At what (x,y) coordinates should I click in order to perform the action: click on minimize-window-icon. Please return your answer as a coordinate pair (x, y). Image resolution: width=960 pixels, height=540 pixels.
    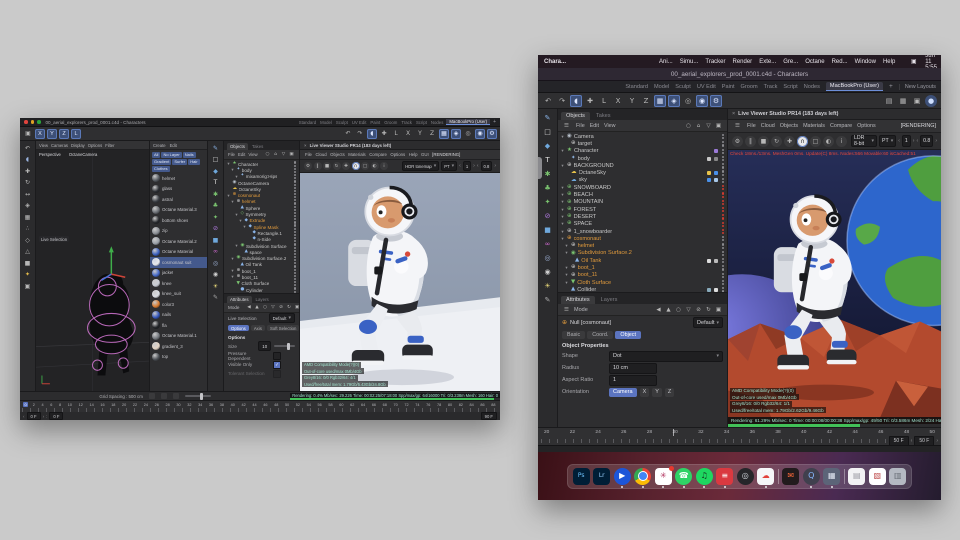
    Looking at the image, I should click on (32, 122).